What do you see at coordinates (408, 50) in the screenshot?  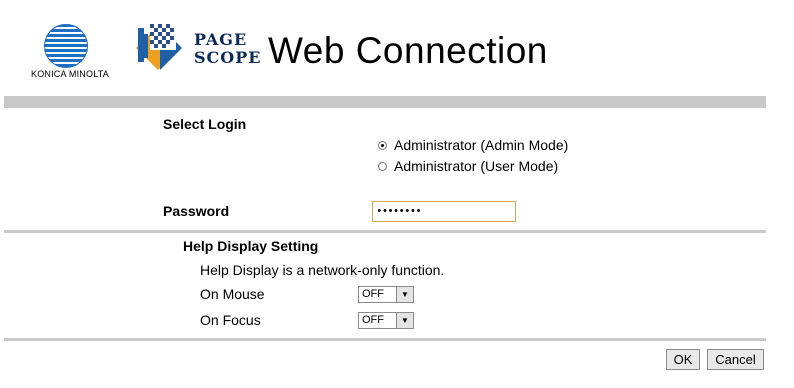 I see `product-title: Web Connection` at bounding box center [408, 50].